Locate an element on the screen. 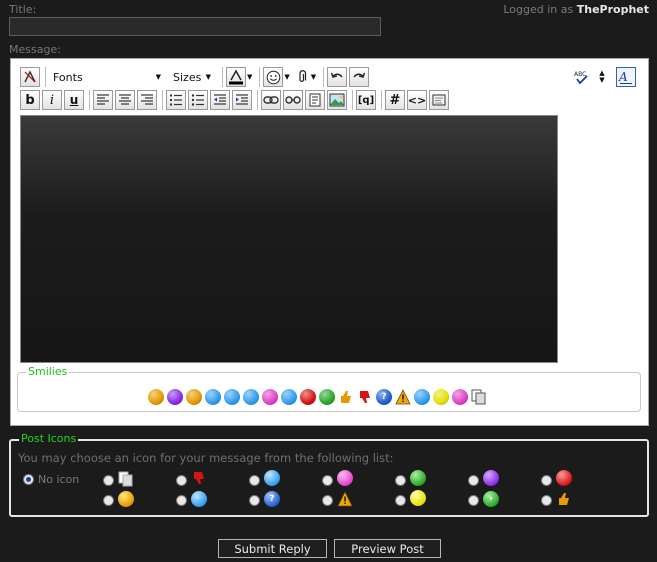 The height and width of the screenshot is (562, 657). align-left-icon is located at coordinates (103, 99).